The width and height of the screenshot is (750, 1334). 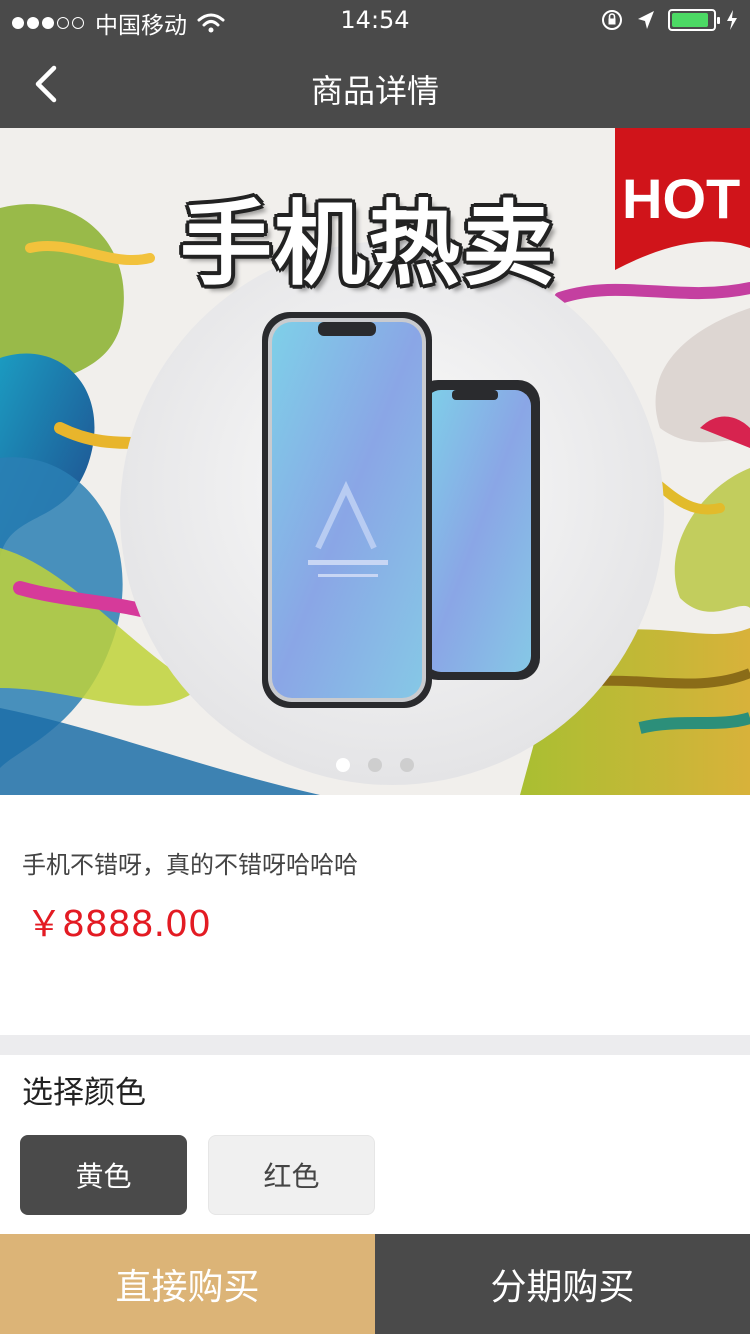 What do you see at coordinates (732, 20) in the screenshot?
I see `charging-bolt-icon` at bounding box center [732, 20].